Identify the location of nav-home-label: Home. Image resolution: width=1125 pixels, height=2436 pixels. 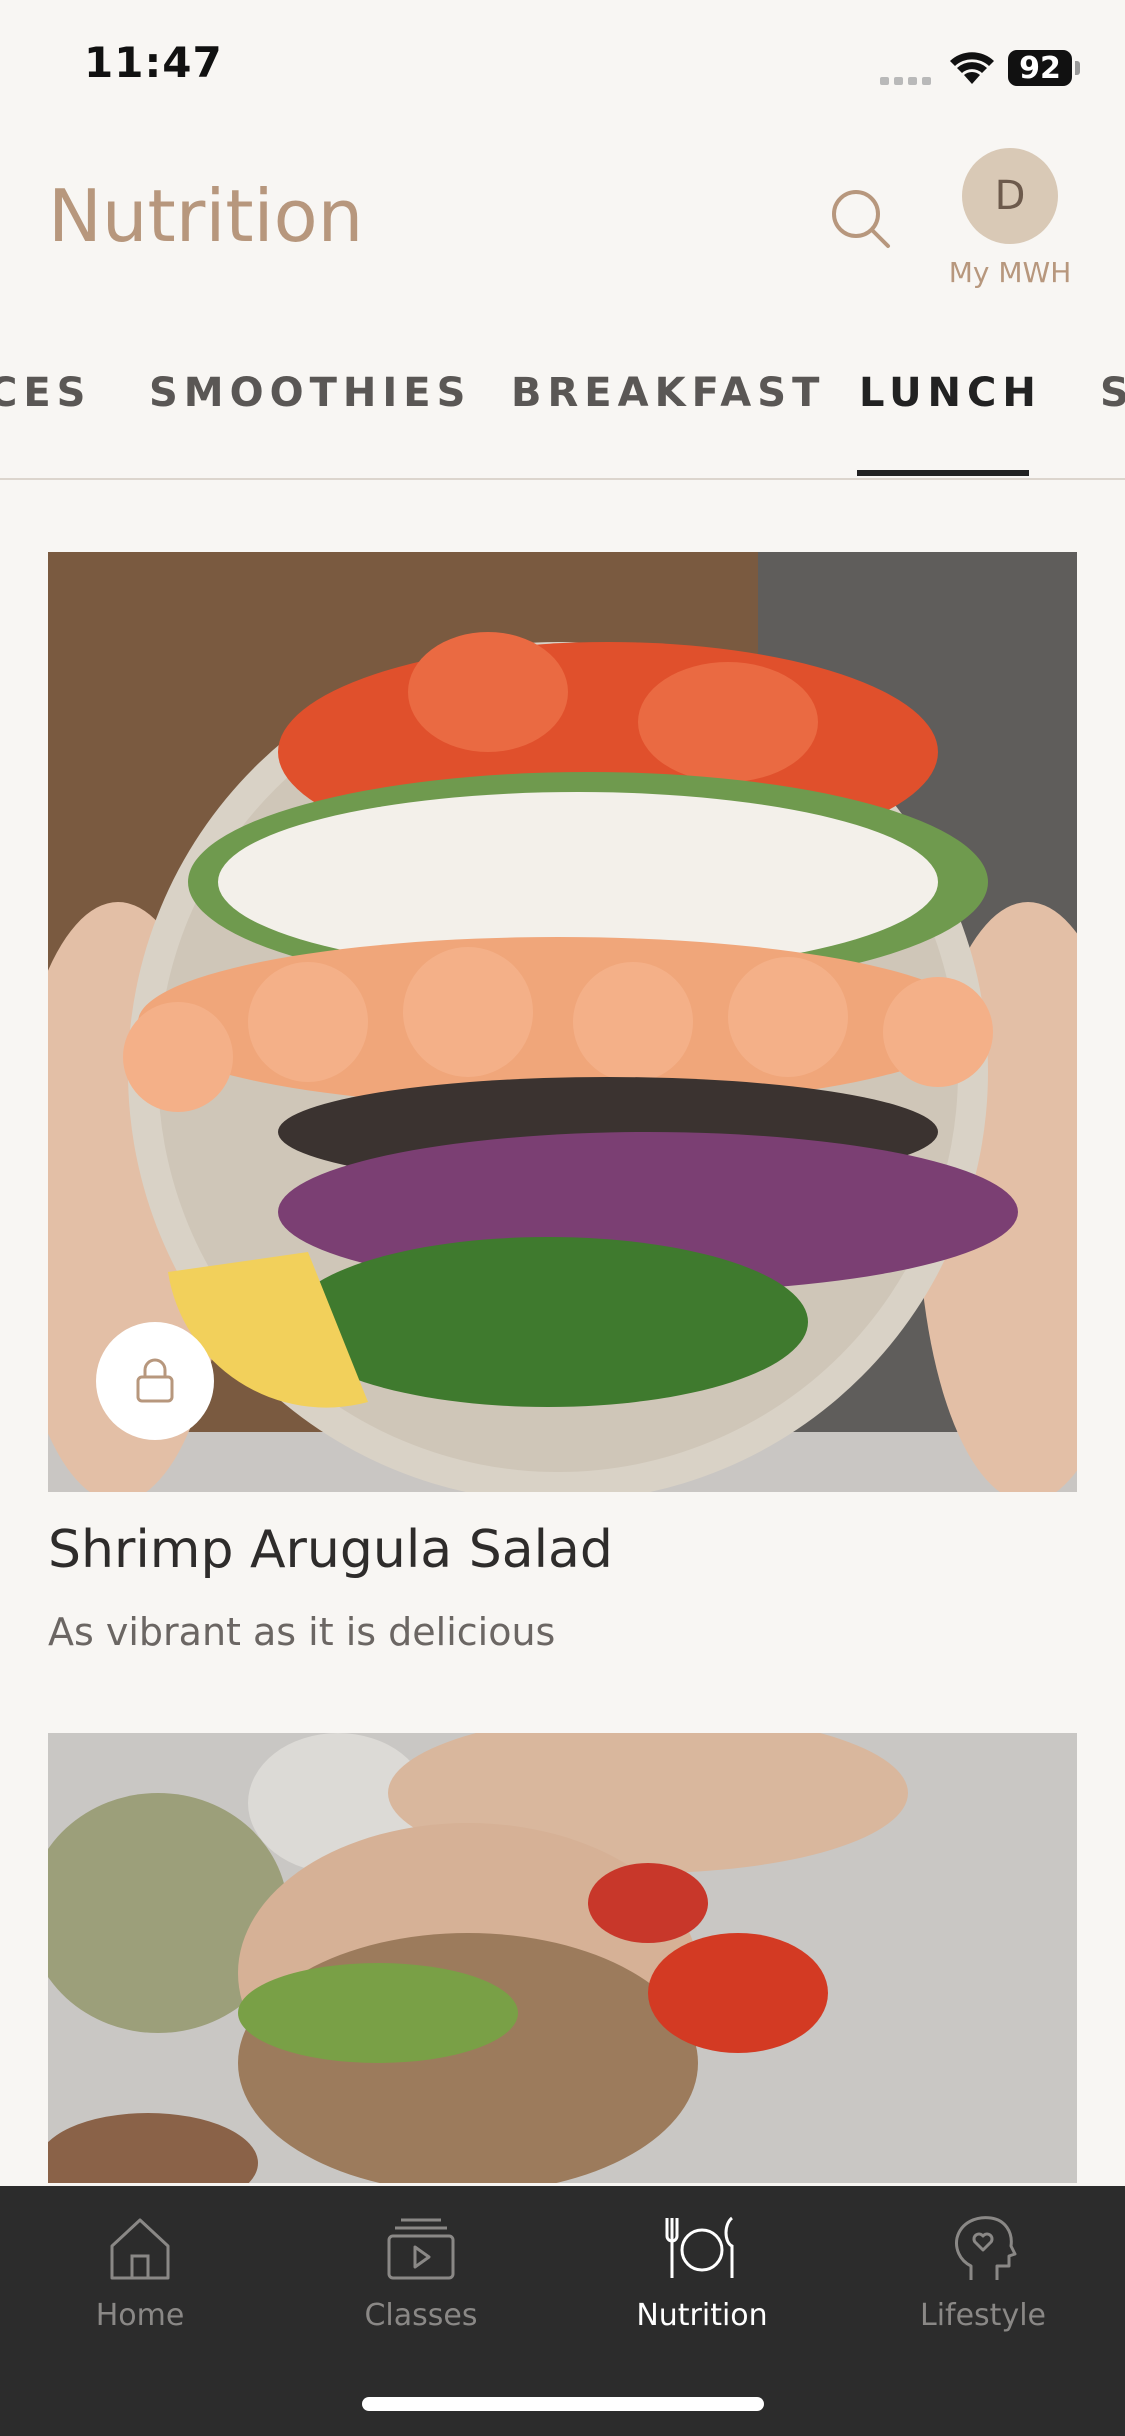
(140, 2315).